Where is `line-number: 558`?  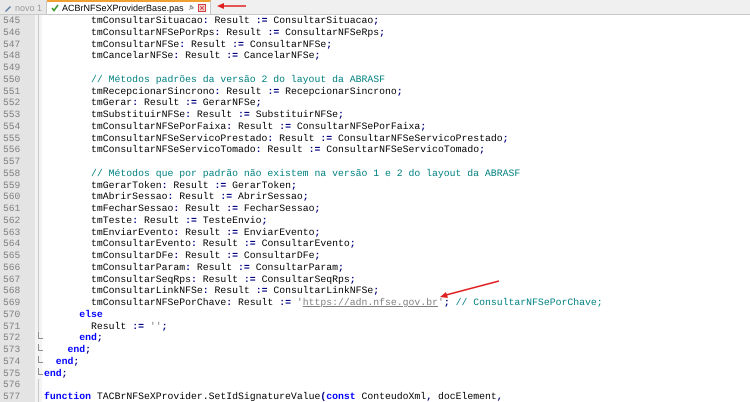
line-number: 558 is located at coordinates (17, 174).